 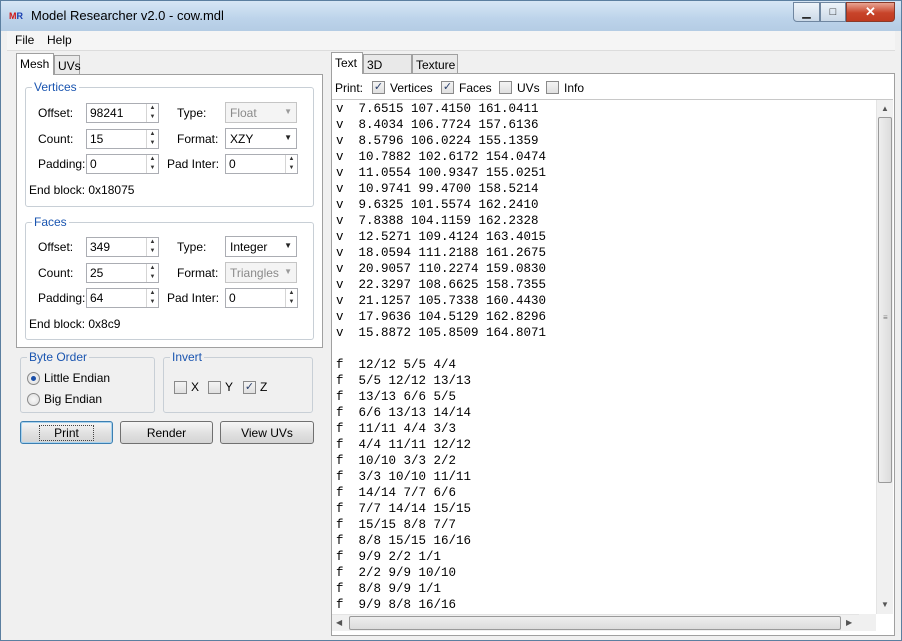 What do you see at coordinates (574, 88) in the screenshot?
I see `print-info-label: Info` at bounding box center [574, 88].